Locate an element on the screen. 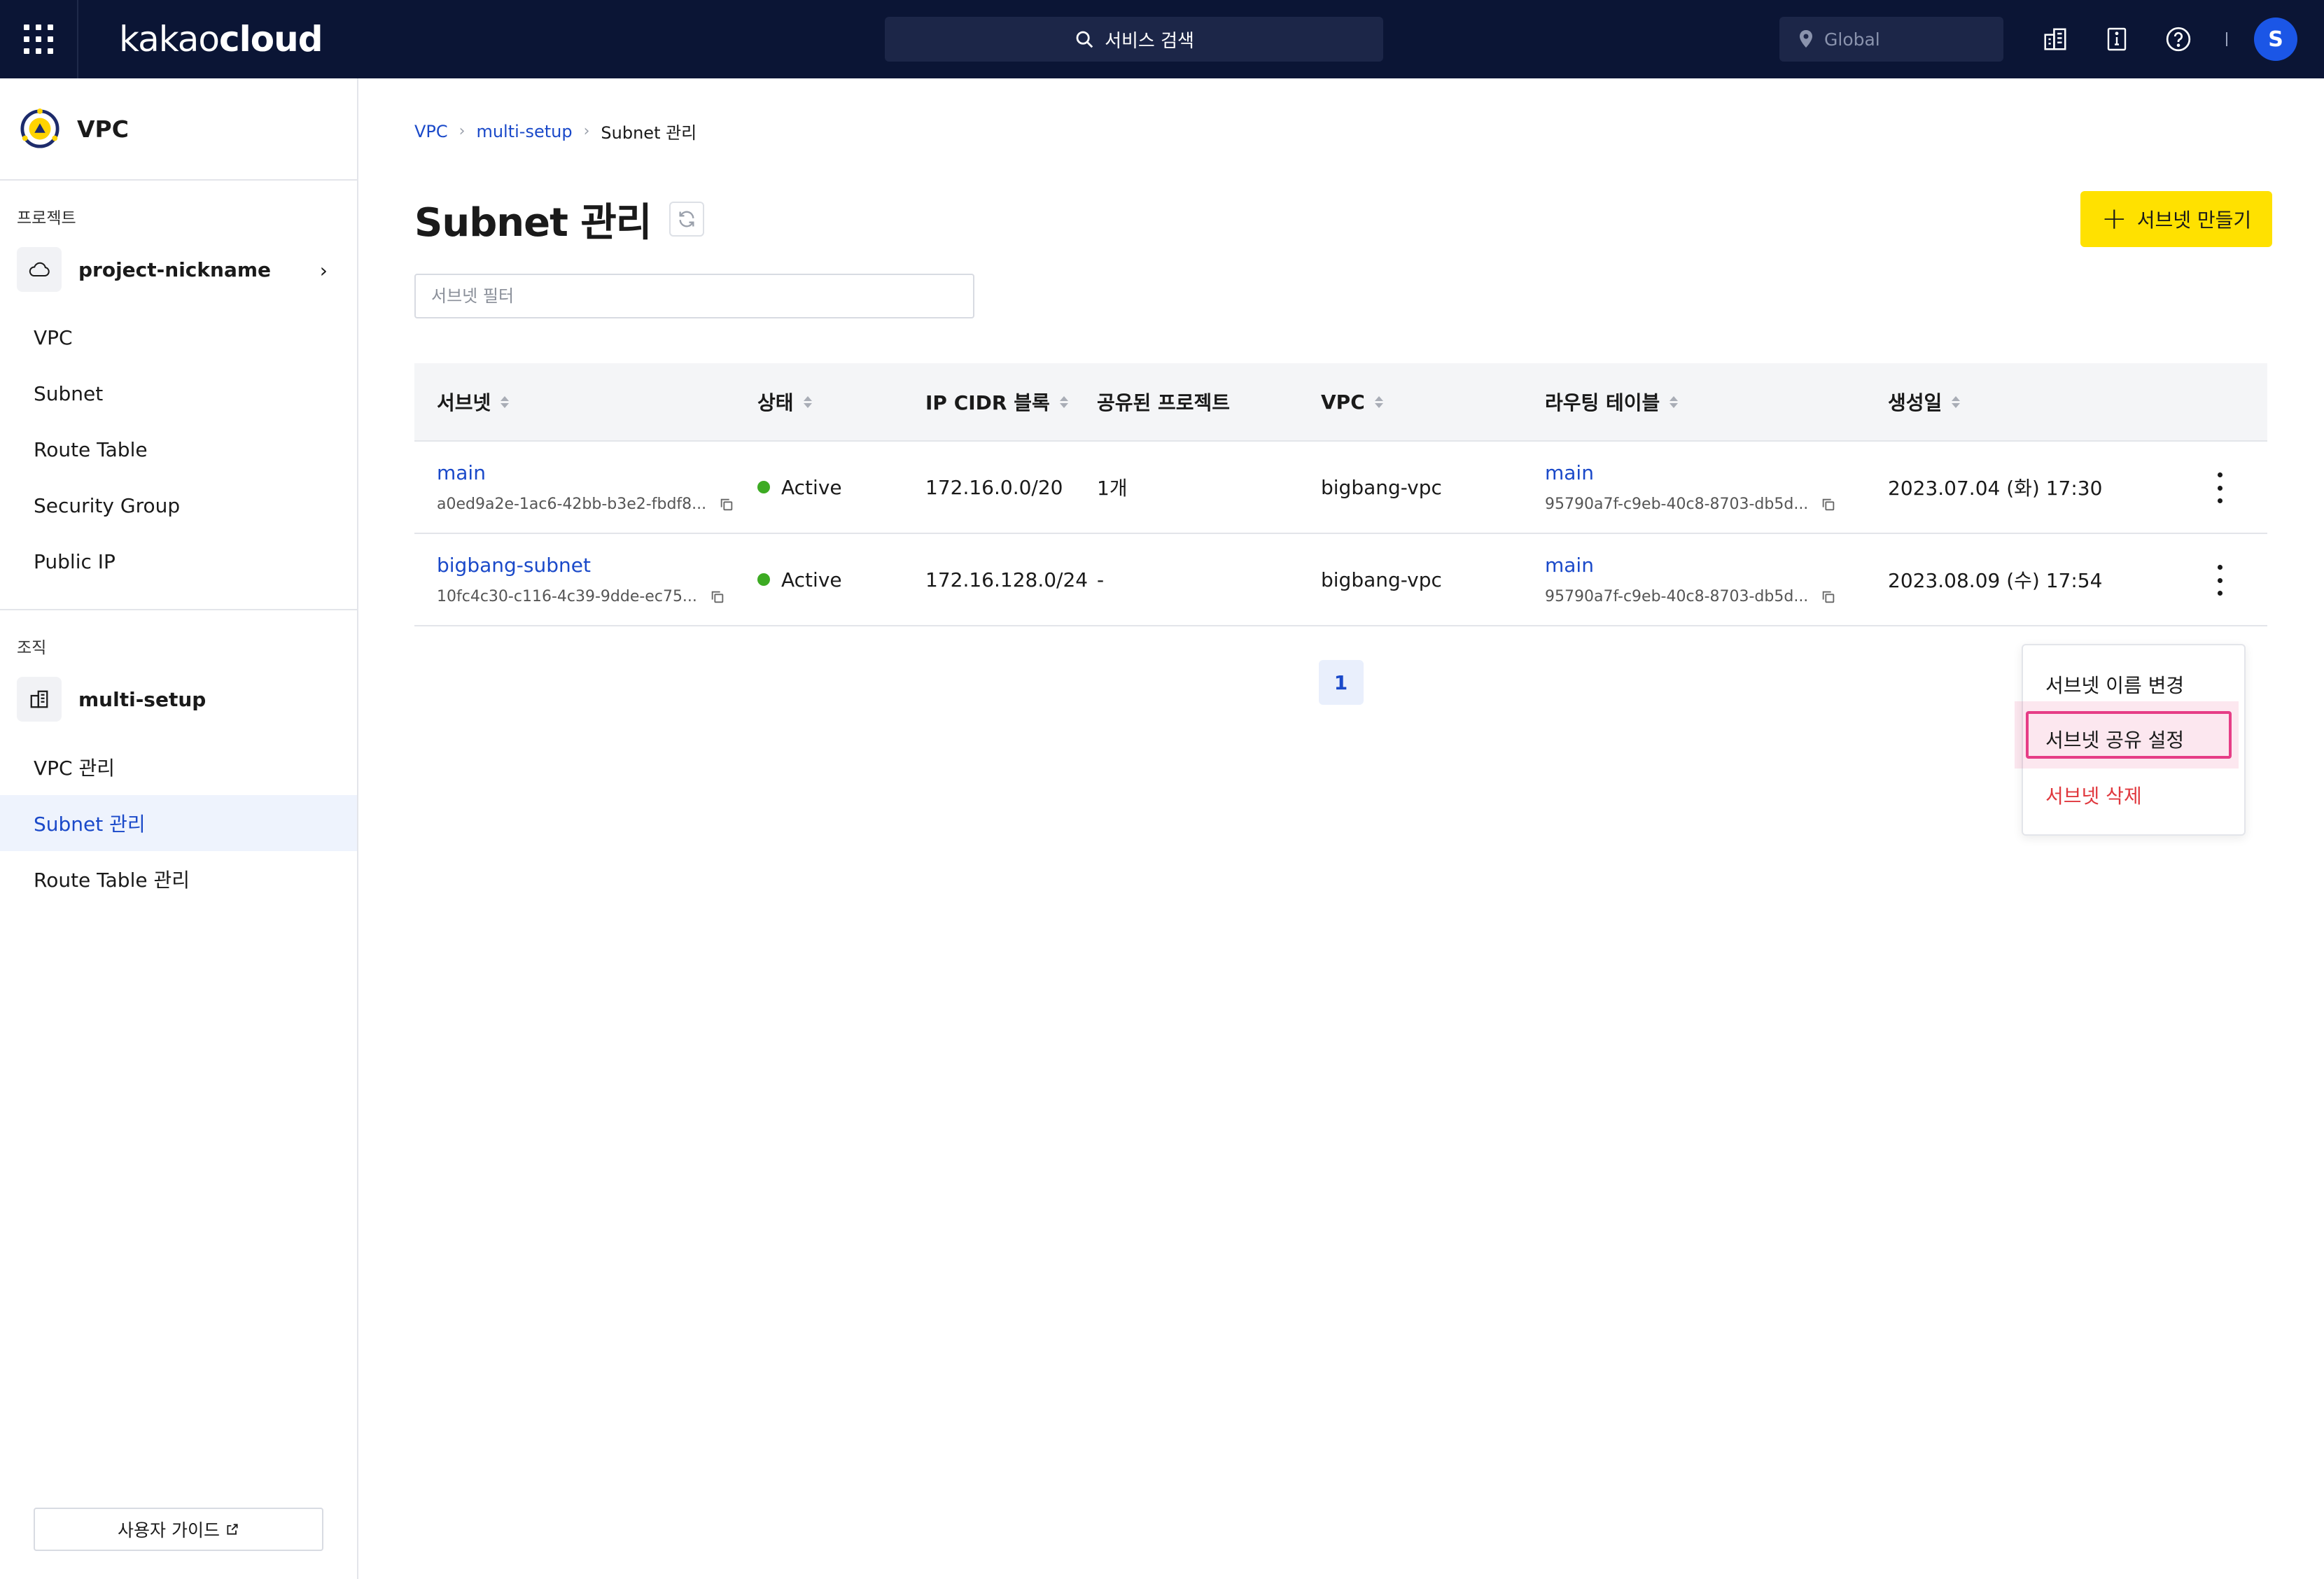 The width and height of the screenshot is (2324, 1579). top-navigation-bar: kakaocloud 서비스 검색 Global S is located at coordinates (1162, 39).